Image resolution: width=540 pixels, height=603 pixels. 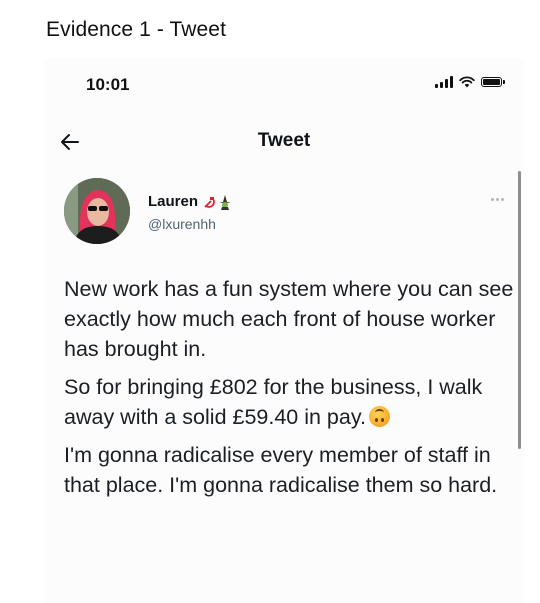 What do you see at coordinates (467, 82) in the screenshot?
I see `wifi-icon` at bounding box center [467, 82].